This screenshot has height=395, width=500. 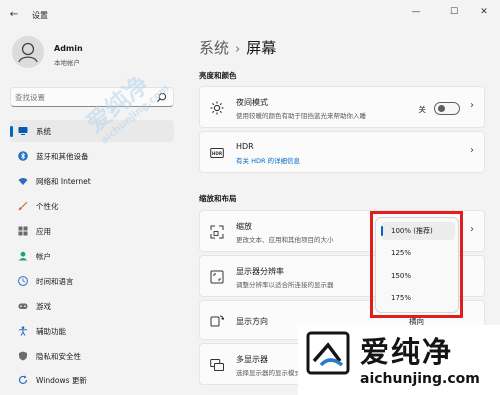 I want to click on breadcrumb-parent: 系统, so click(x=214, y=48).